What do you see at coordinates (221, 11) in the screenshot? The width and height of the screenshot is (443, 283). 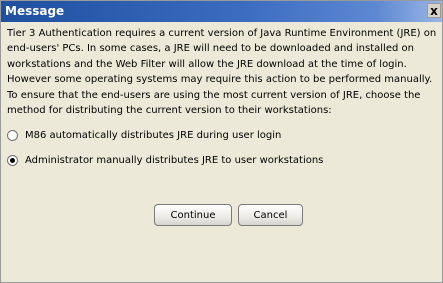 I see `title-bar: Message x` at bounding box center [221, 11].